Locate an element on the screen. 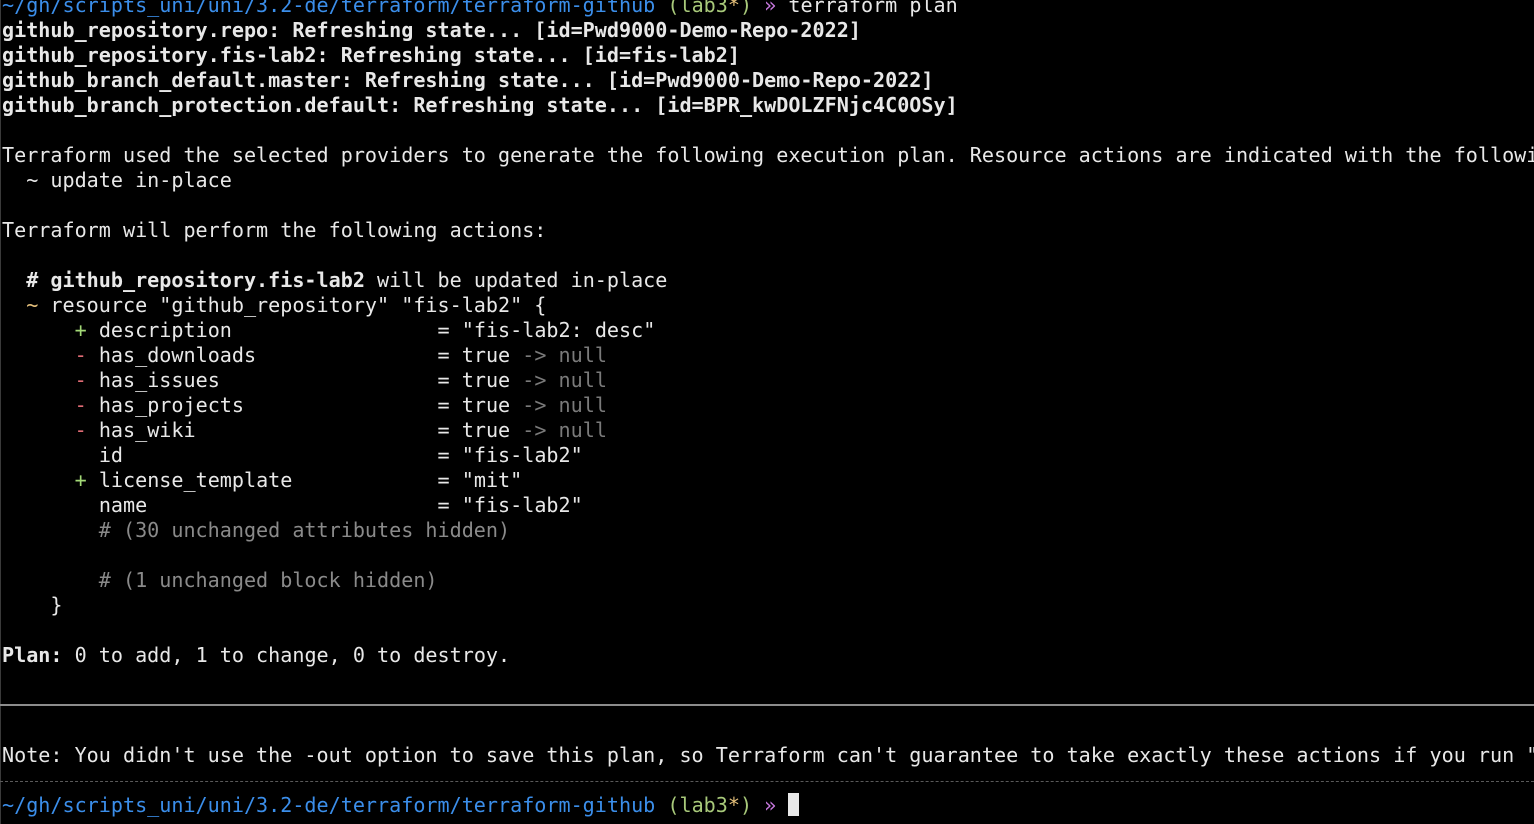  attribute-row: name = "fis-lab2" is located at coordinates (292, 505).